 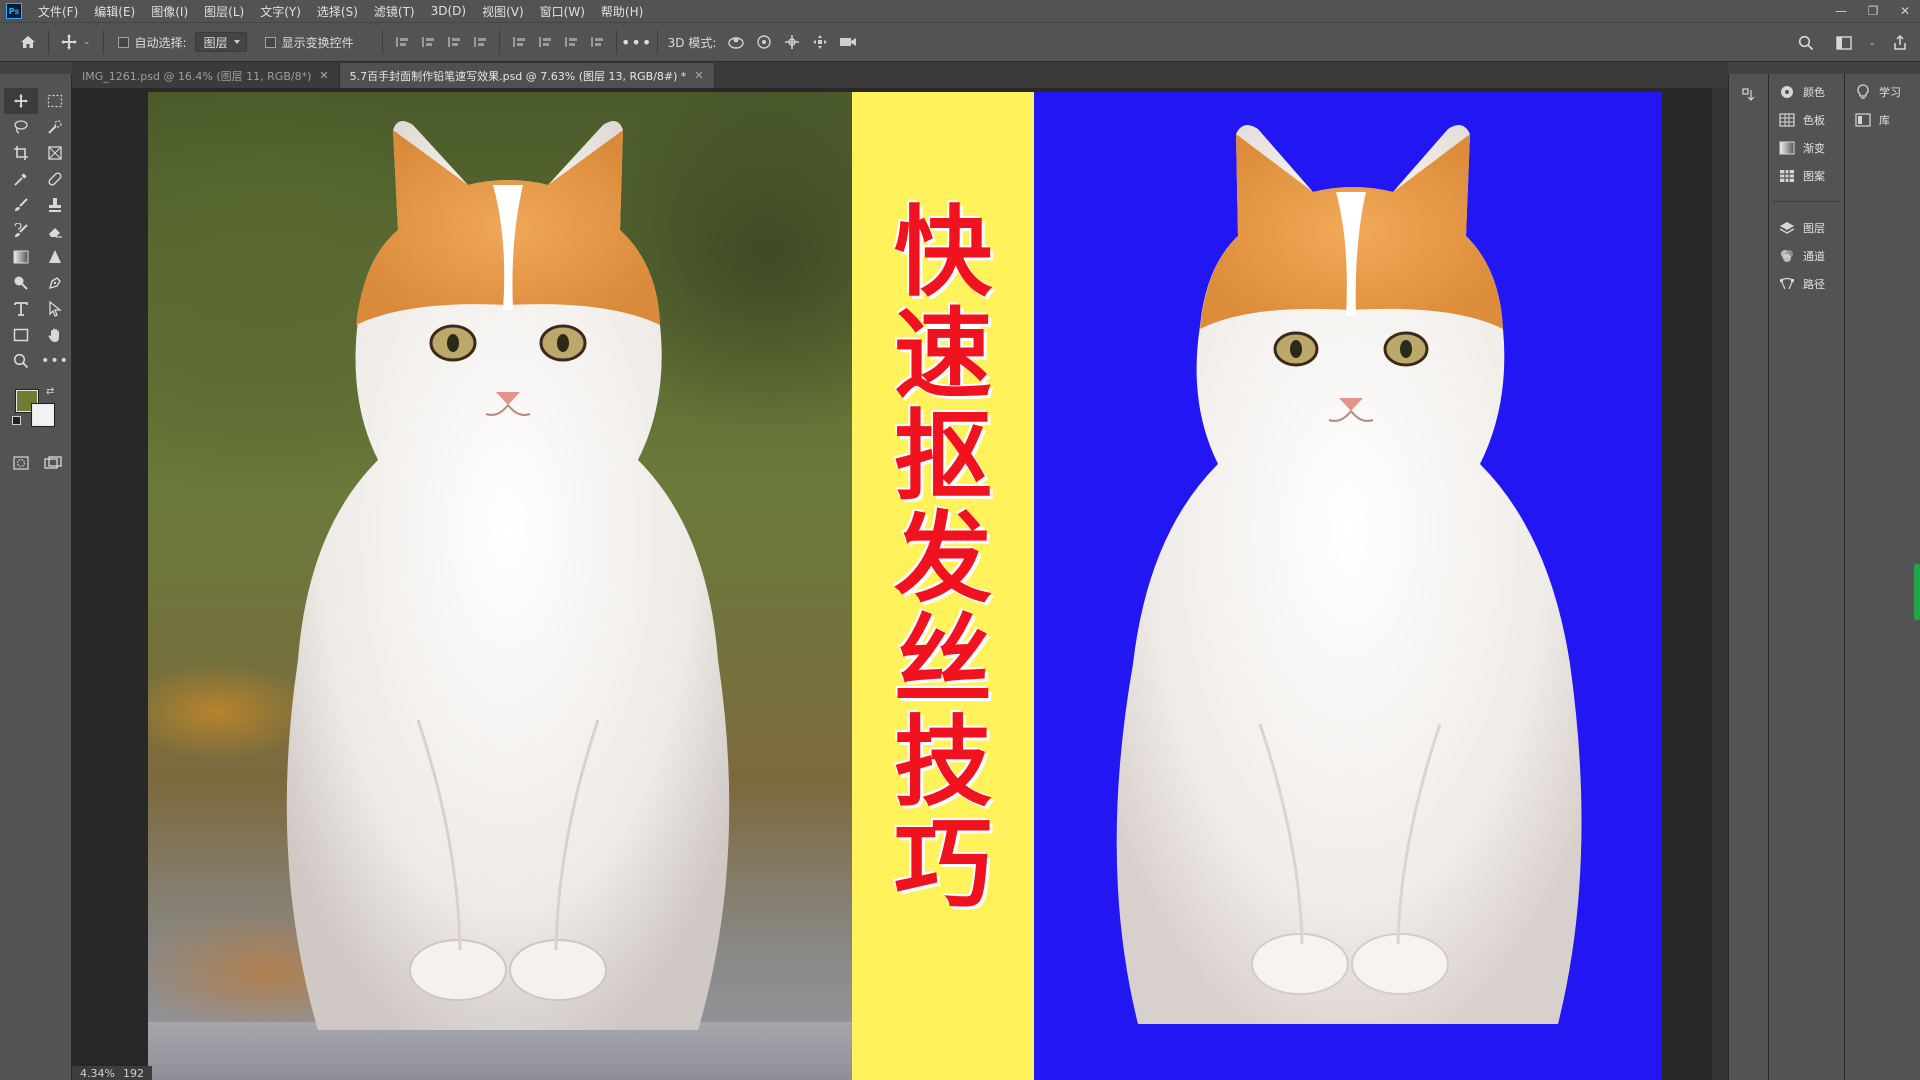 I want to click on menu-help: 帮助(H), so click(x=622, y=11).